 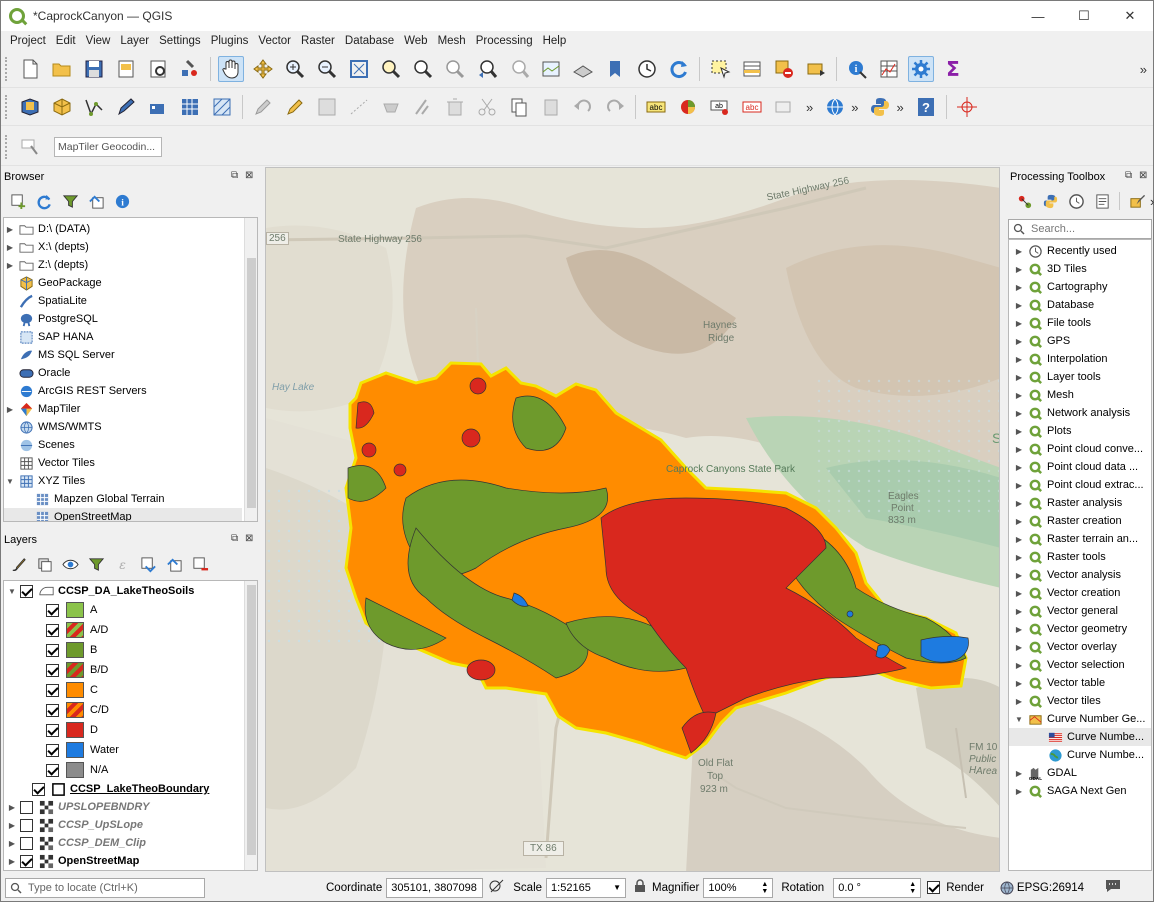 I want to click on globe-tool-button, so click(x=835, y=107).